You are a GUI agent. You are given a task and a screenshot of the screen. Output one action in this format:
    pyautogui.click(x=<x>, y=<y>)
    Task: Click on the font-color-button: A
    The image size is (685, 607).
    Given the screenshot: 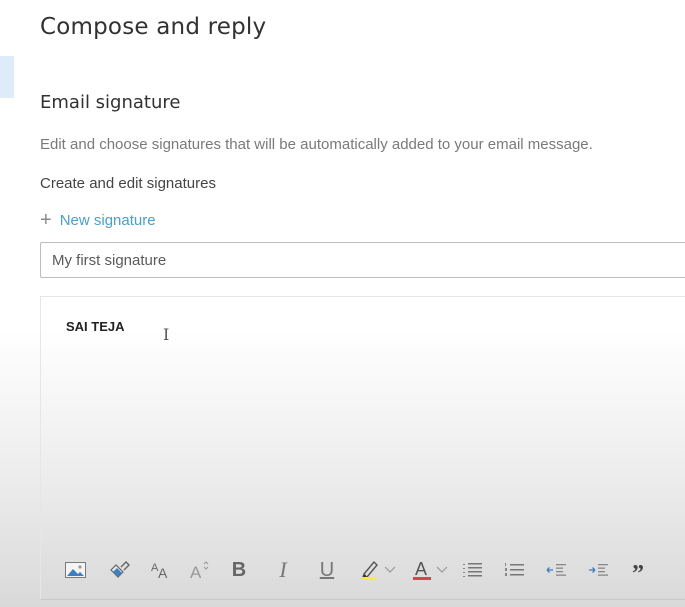 What is the action you would take?
    pyautogui.click(x=430, y=570)
    